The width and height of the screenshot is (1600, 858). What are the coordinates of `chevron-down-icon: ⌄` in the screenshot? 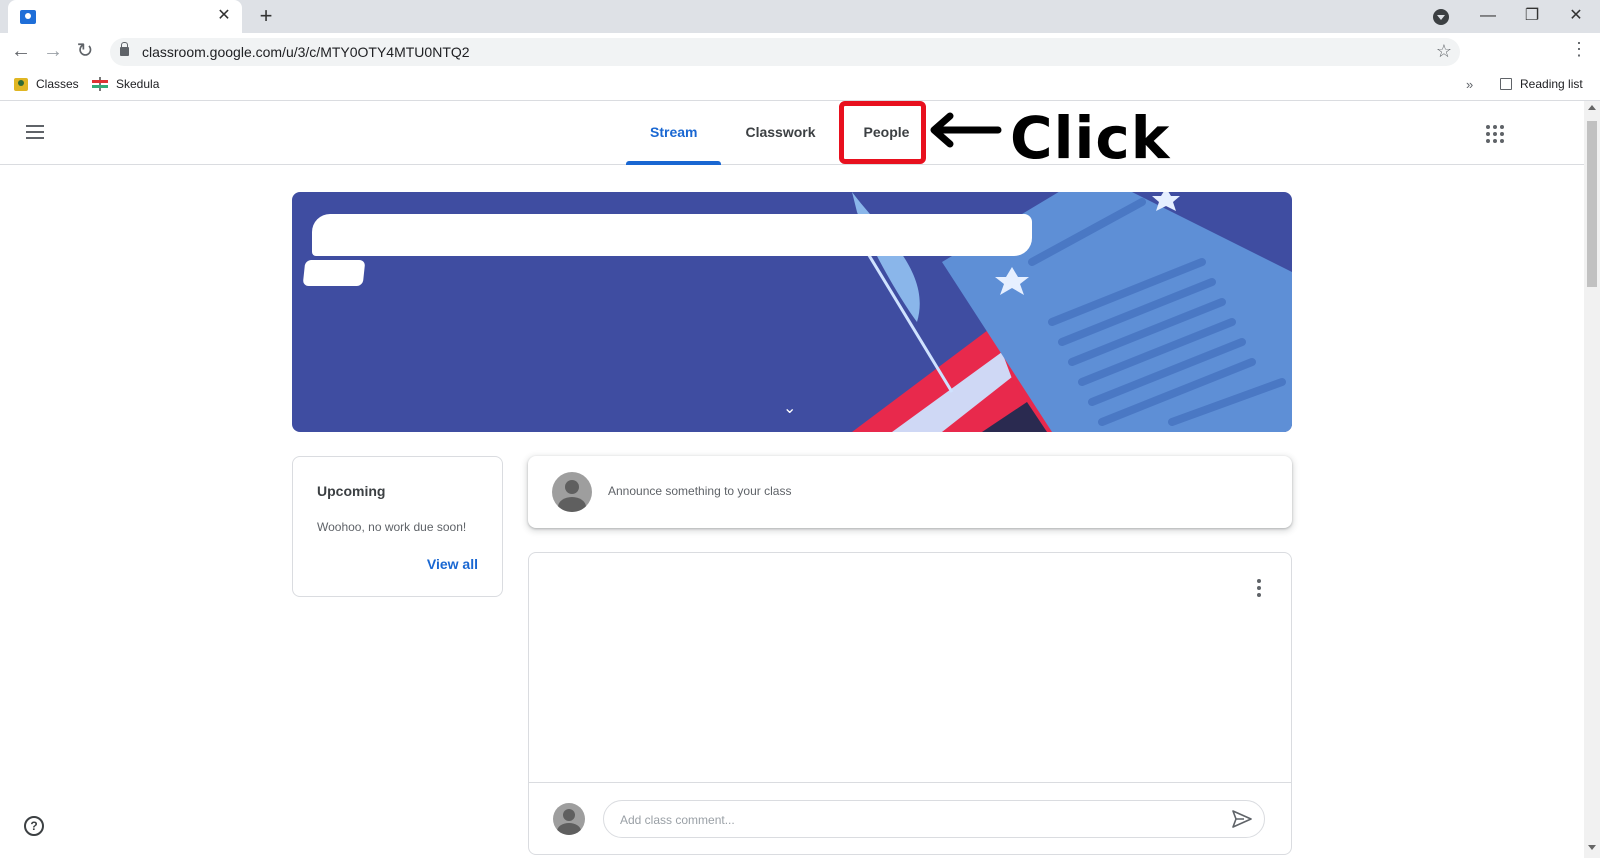 It's located at (789, 408).